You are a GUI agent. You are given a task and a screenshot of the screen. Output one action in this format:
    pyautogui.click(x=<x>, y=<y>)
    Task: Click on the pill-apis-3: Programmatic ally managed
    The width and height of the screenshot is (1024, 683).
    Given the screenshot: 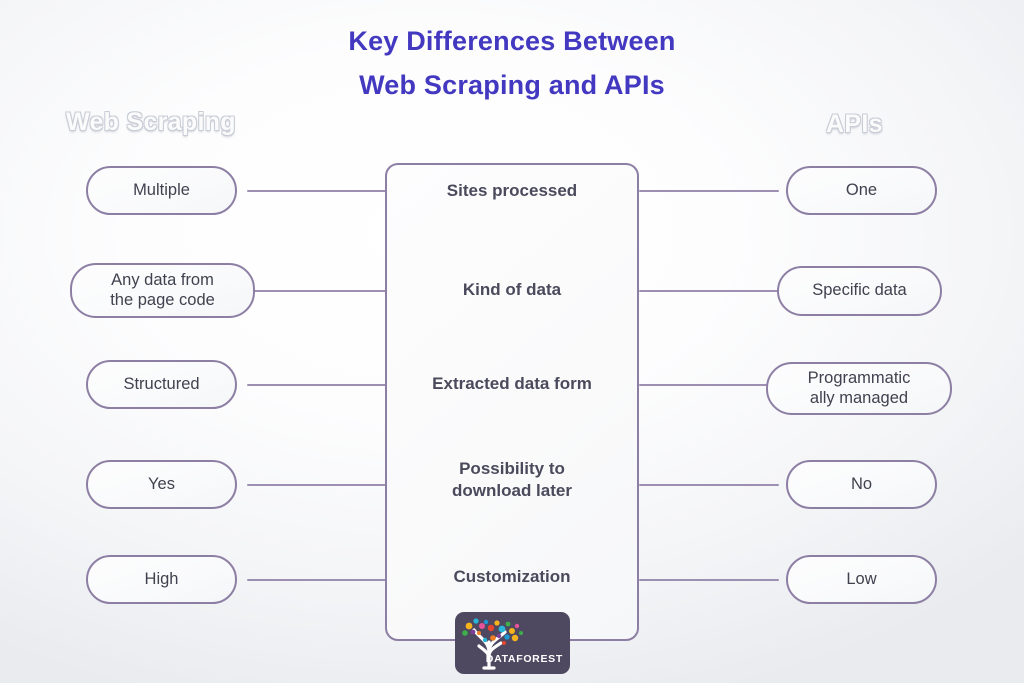 What is the action you would take?
    pyautogui.click(x=859, y=388)
    